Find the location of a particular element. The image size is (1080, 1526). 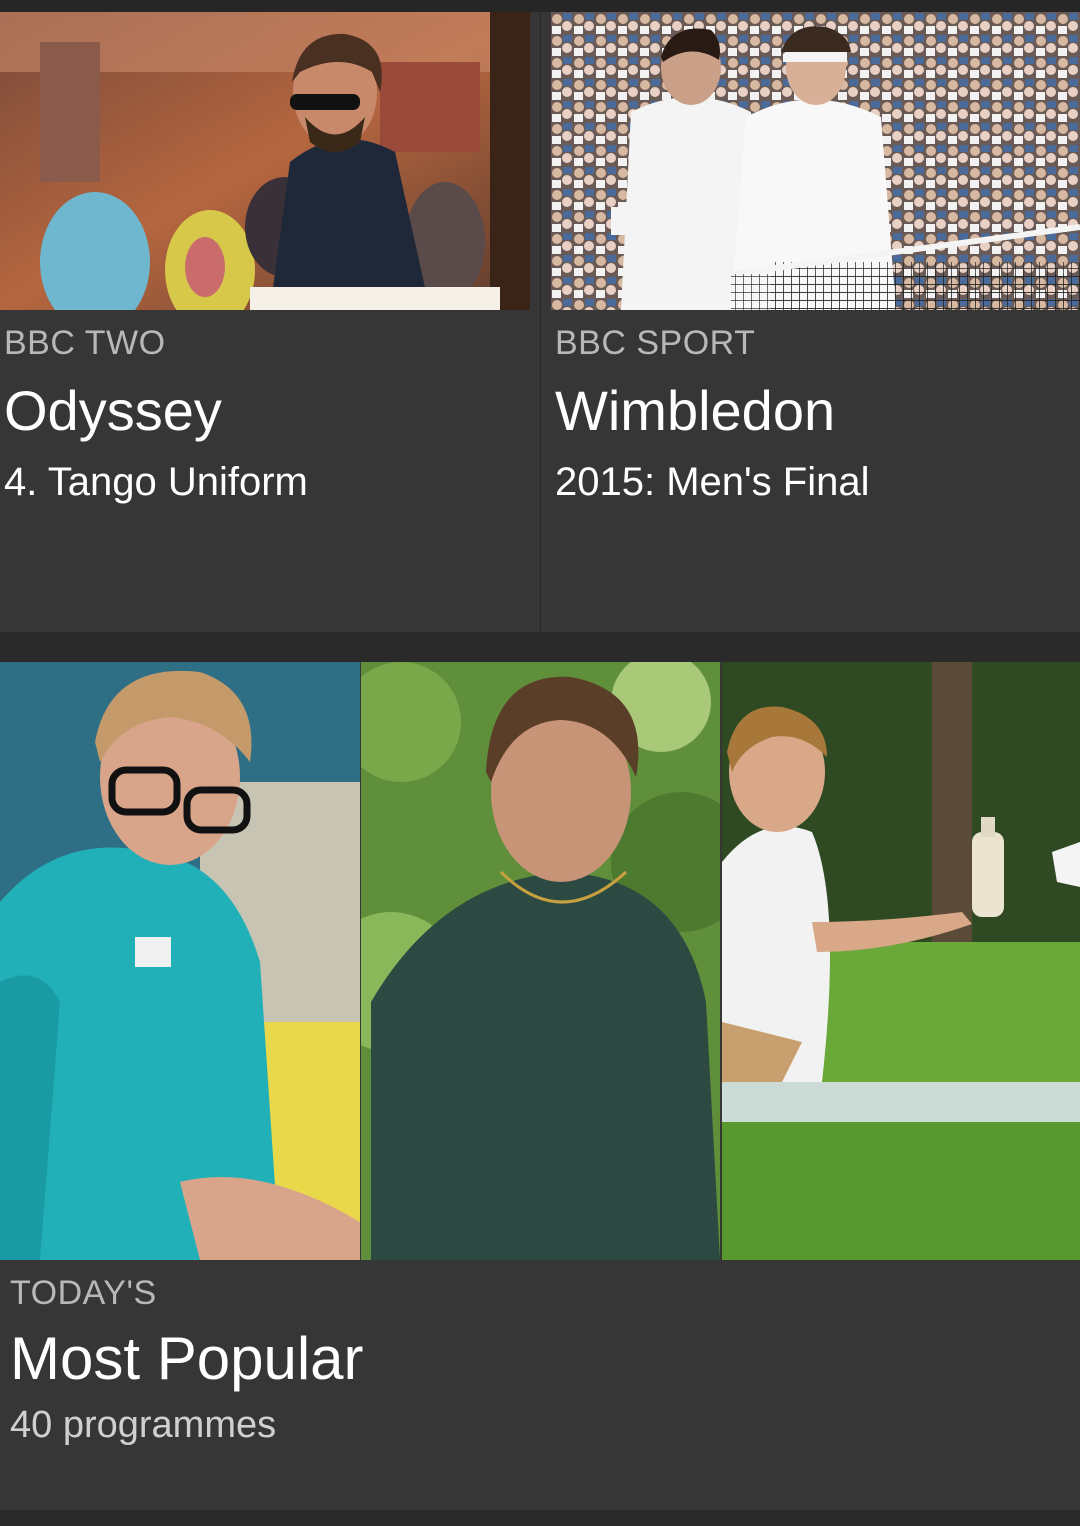

channel-label: BBC SPORT is located at coordinates (655, 343).